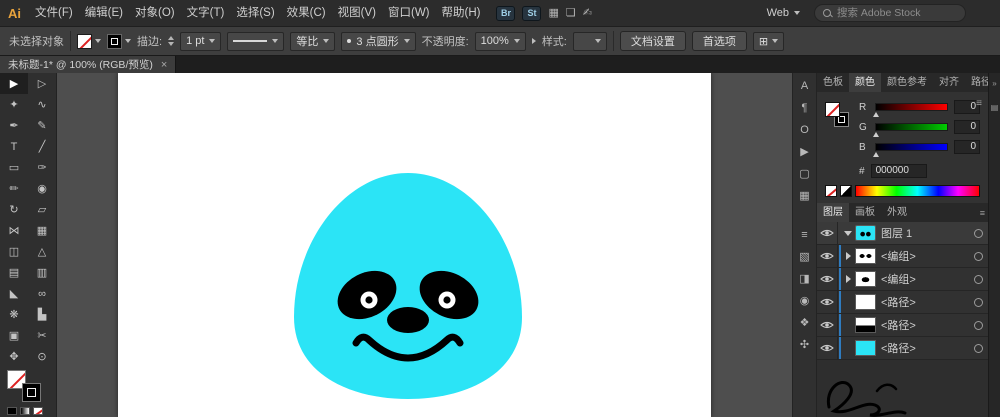 The width and height of the screenshot is (1000, 417). What do you see at coordinates (532, 13) in the screenshot?
I see `stock-icon: St` at bounding box center [532, 13].